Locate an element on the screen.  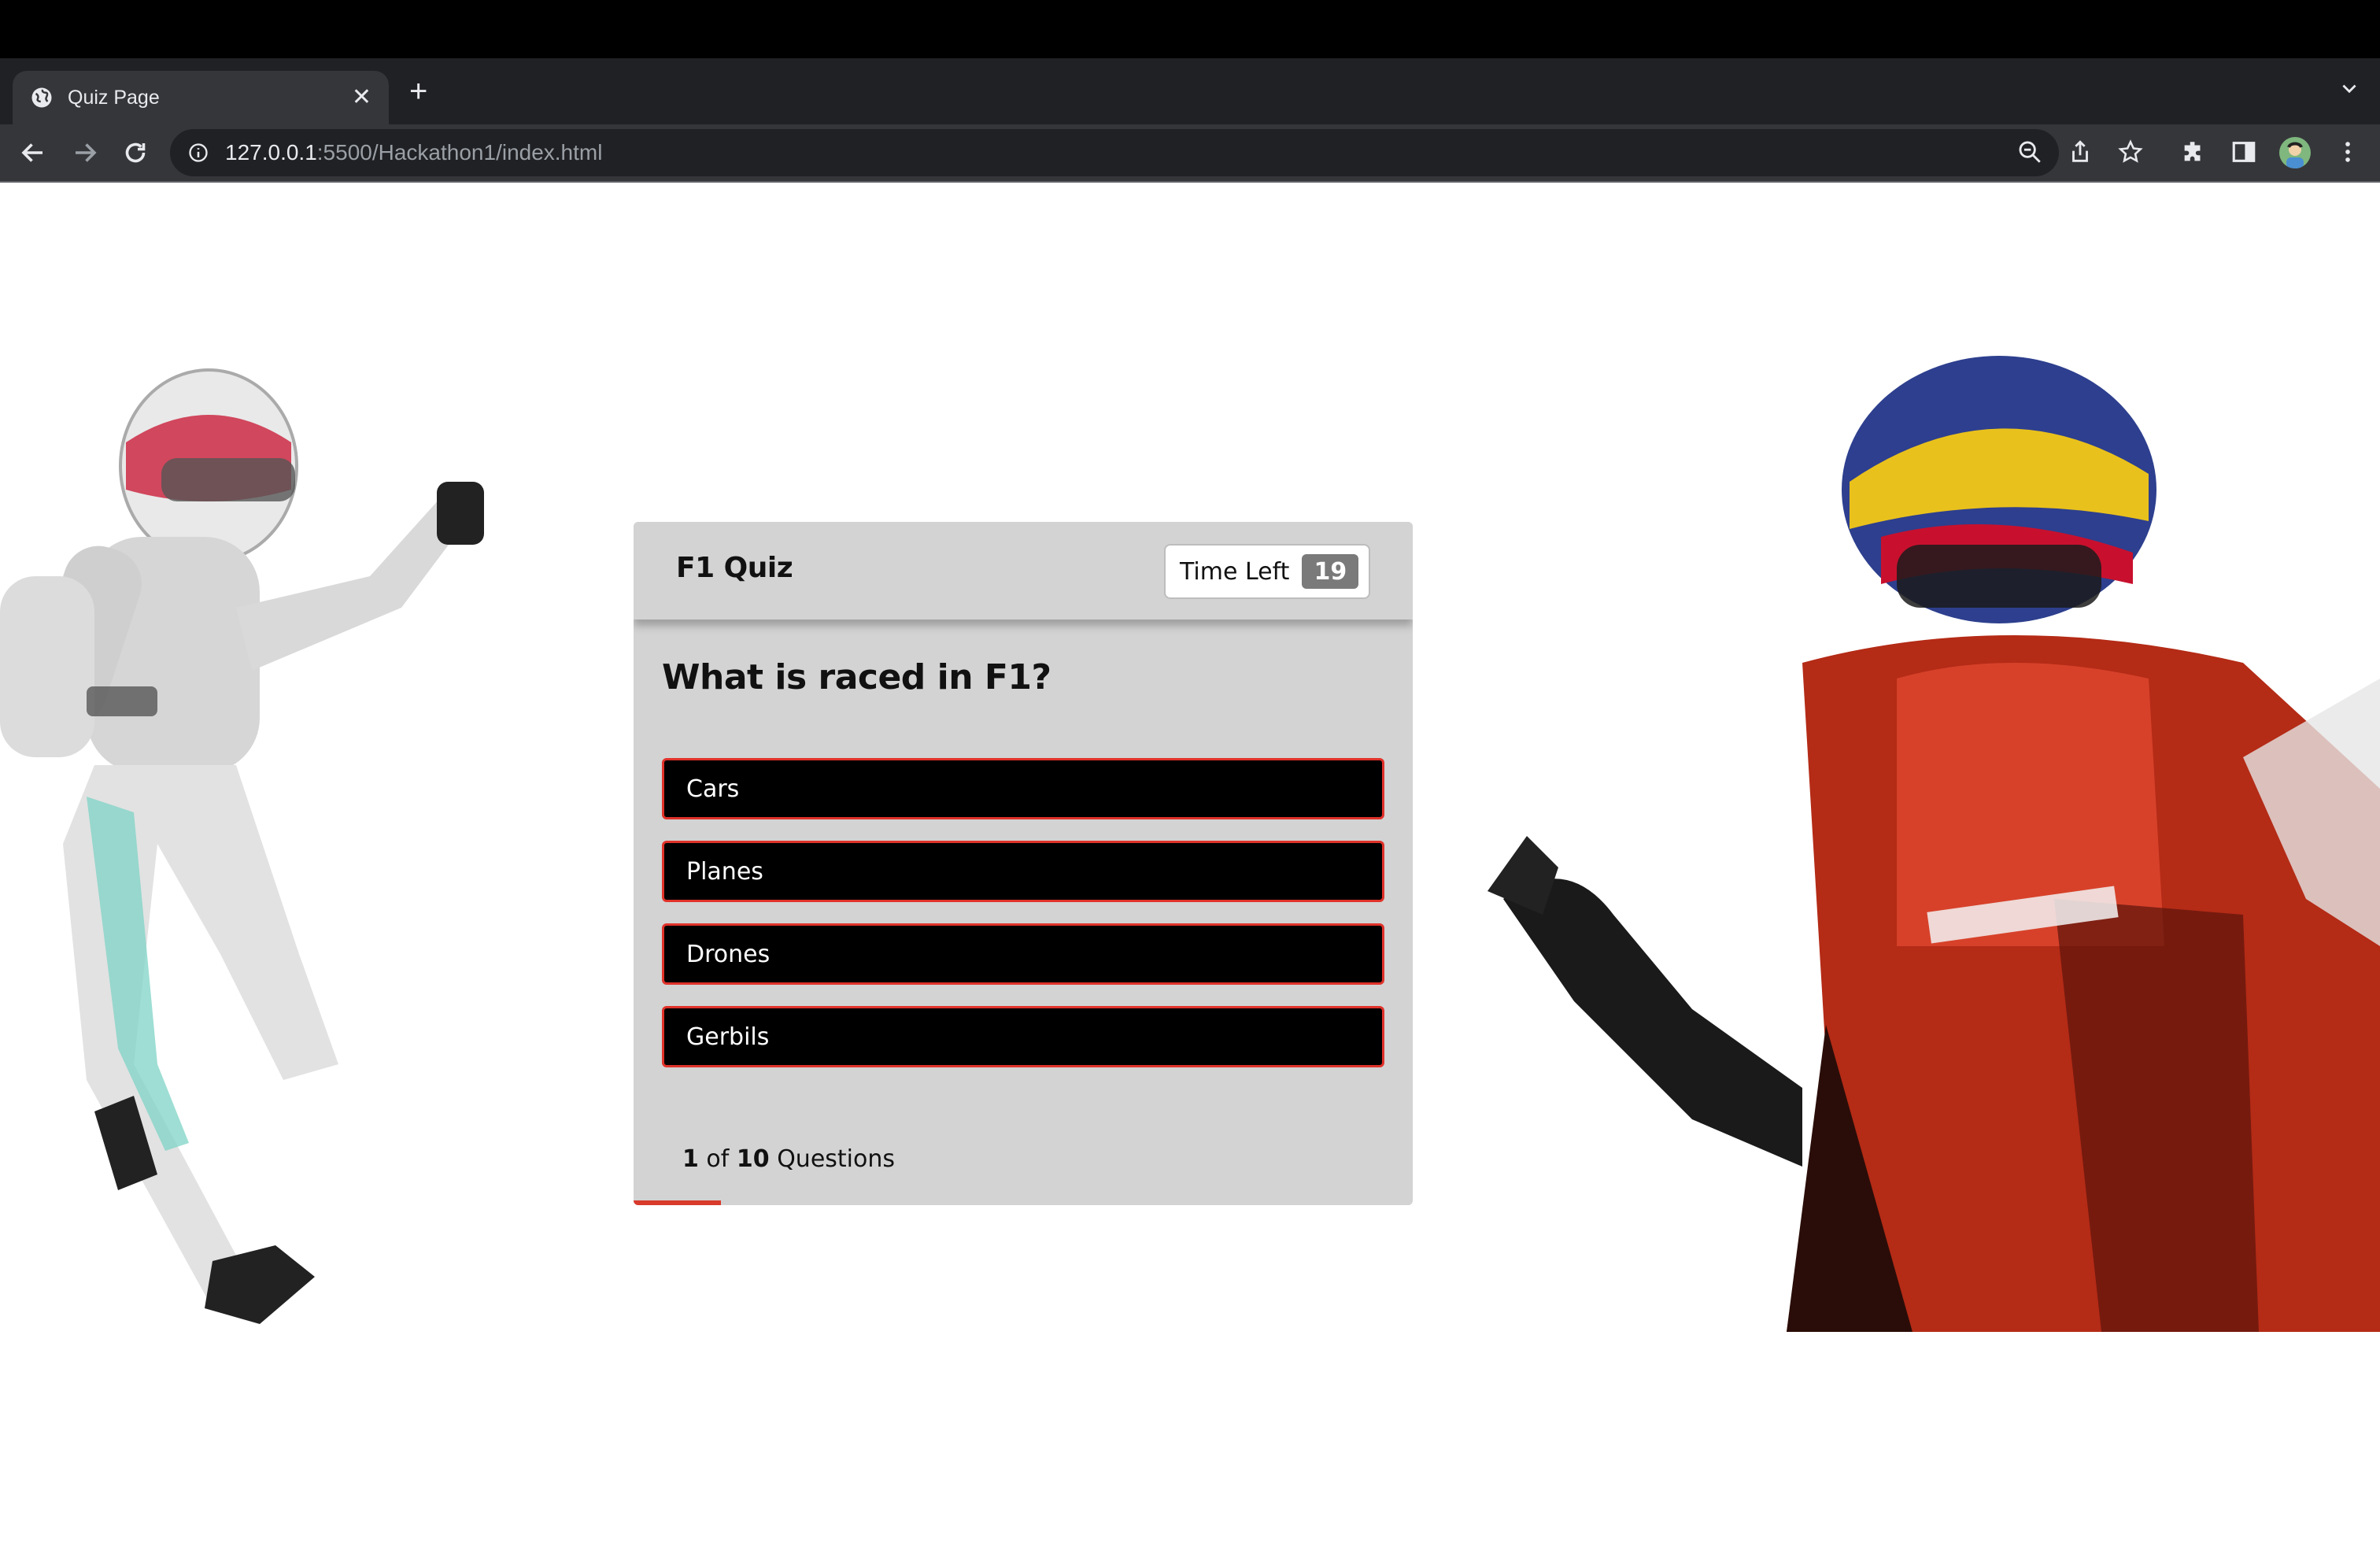
url-path: :5500/Hackathon1/index.html is located at coordinates (459, 152).